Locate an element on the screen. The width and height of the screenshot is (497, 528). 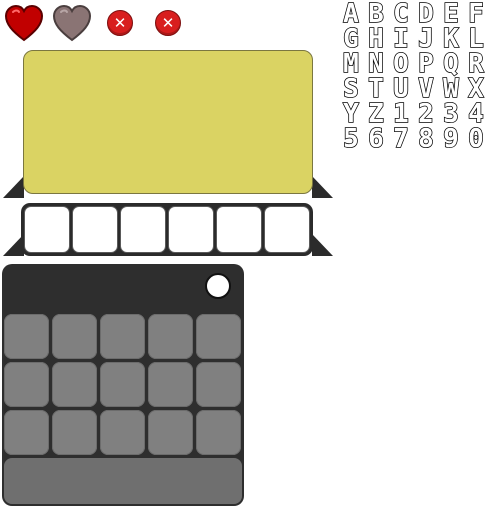
font-sprite-sheet: ABCDEFGHIJKLMNOPQRSTUVWXYZ1234567890 is located at coordinates (416, 77).